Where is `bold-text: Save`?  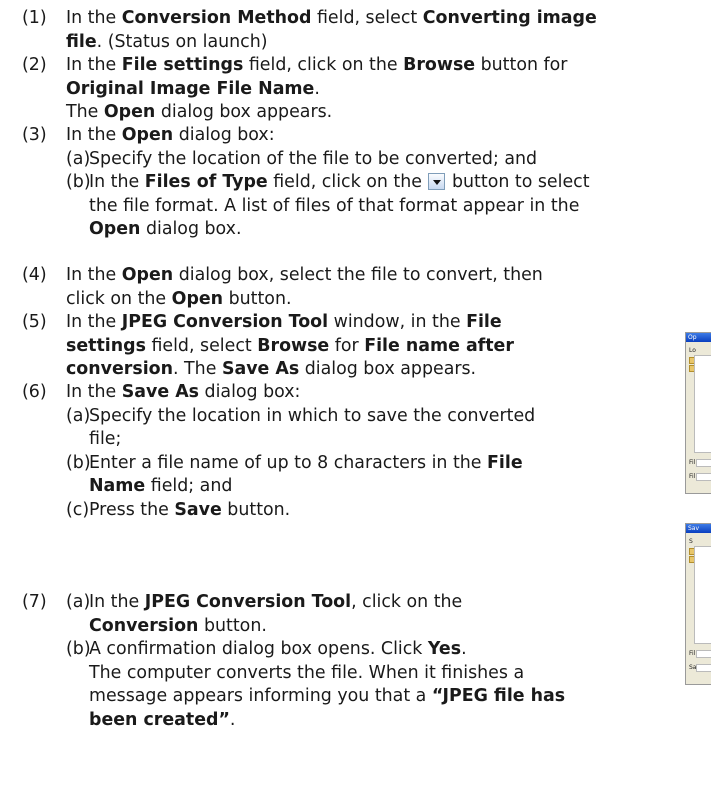
bold-text: Save is located at coordinates (198, 509).